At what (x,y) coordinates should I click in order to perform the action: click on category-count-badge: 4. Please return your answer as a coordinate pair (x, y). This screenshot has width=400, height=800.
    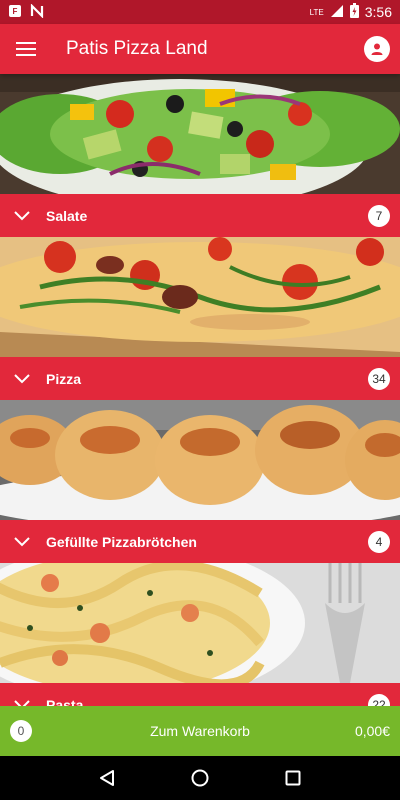
    Looking at the image, I should click on (379, 541).